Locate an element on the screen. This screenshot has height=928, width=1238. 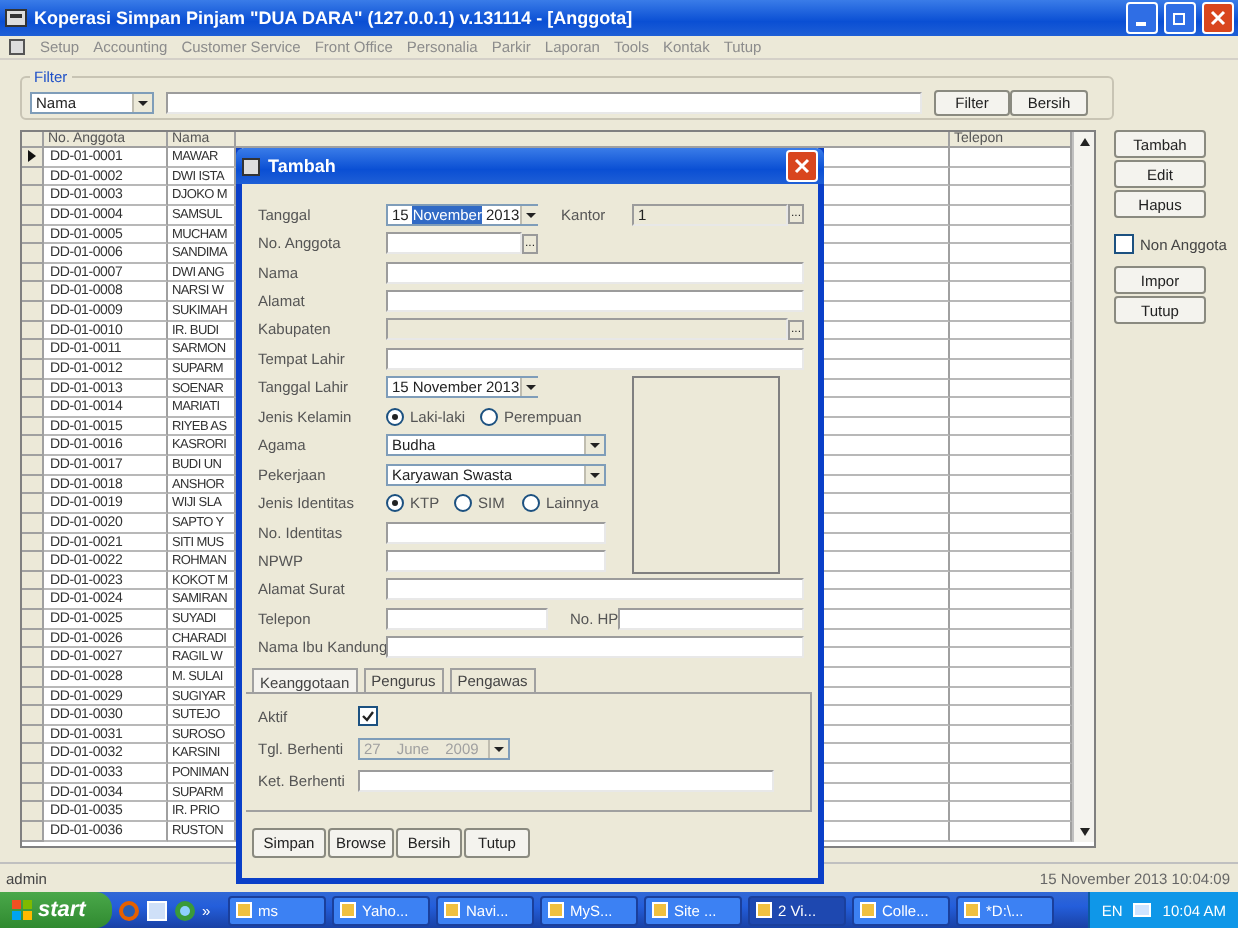
scrollbar is located at coordinates (1083, 486).